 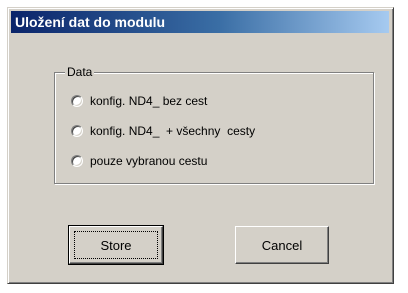 I want to click on title-bar: Uložení dat do modulu, so click(x=200, y=22).